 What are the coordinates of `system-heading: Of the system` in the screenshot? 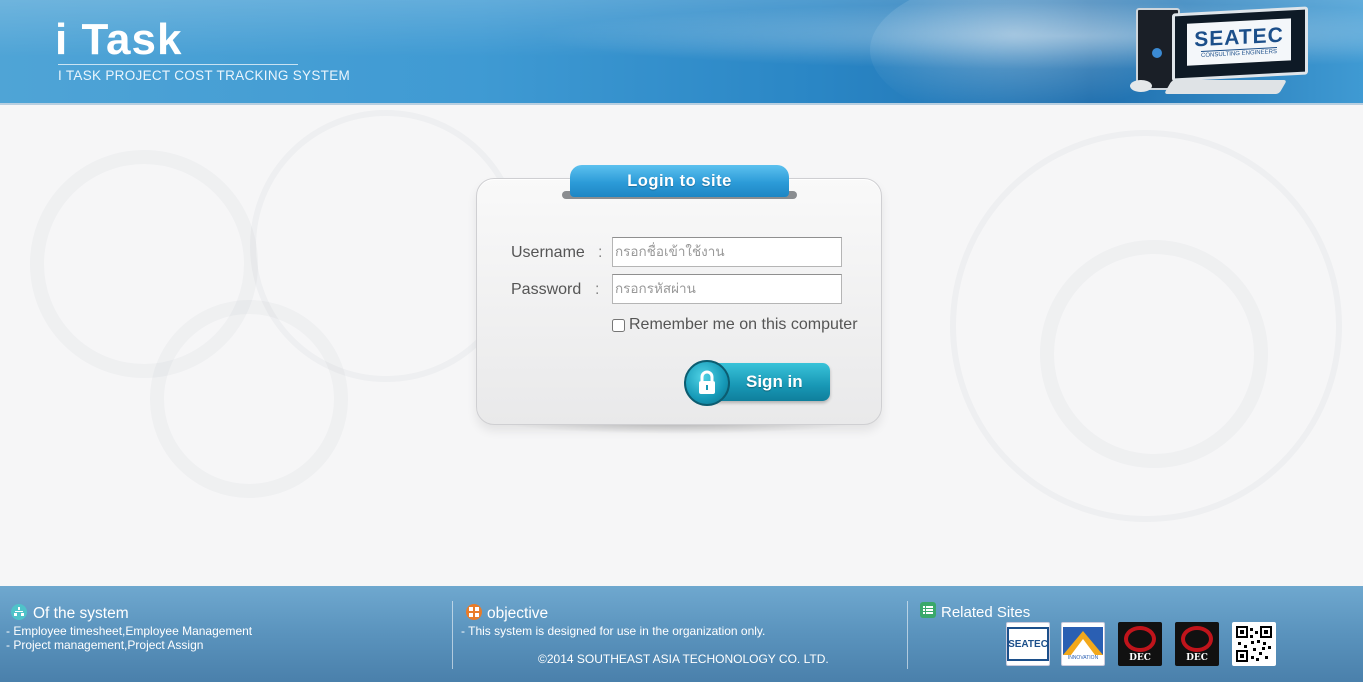 It's located at (81, 613).